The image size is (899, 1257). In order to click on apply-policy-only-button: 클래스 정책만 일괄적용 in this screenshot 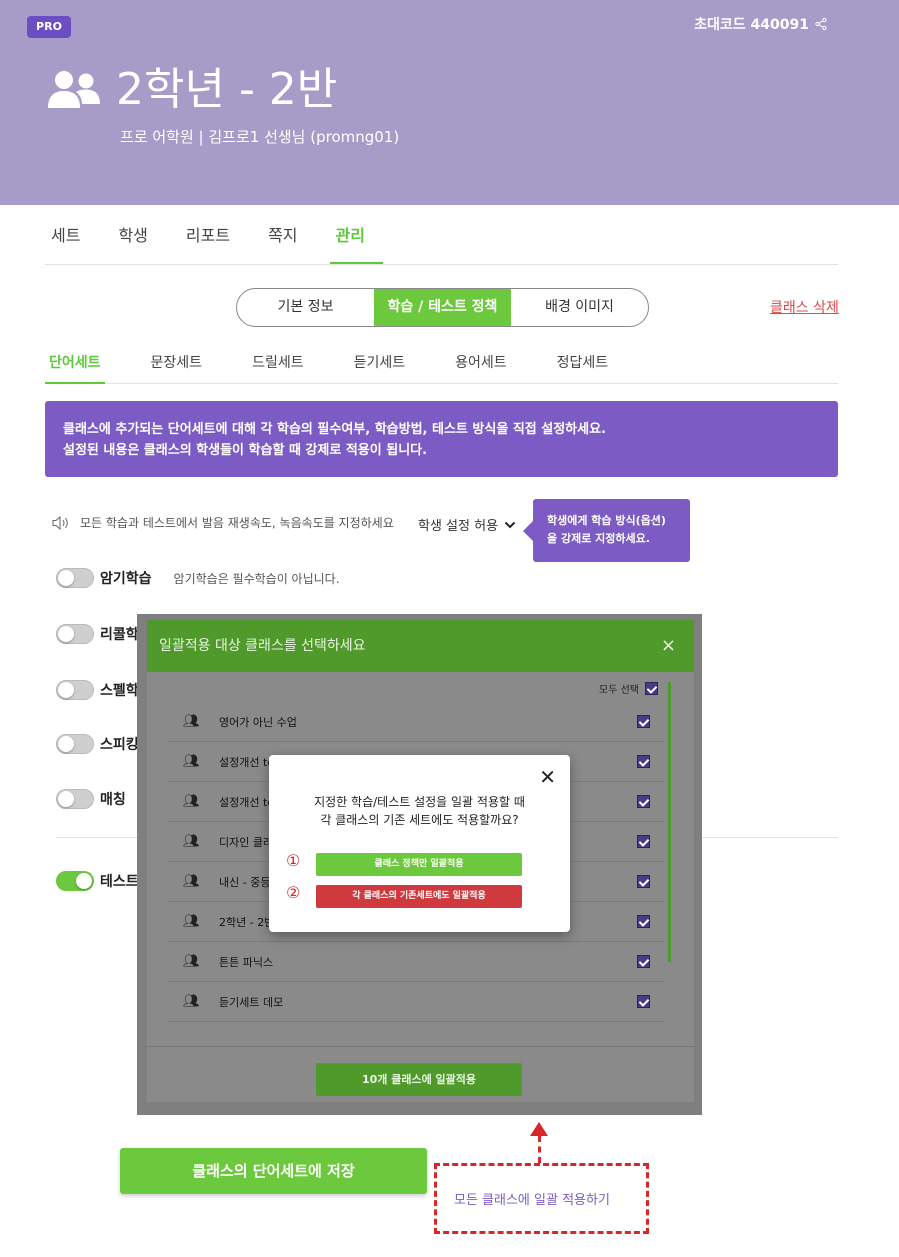, I will do `click(419, 864)`.